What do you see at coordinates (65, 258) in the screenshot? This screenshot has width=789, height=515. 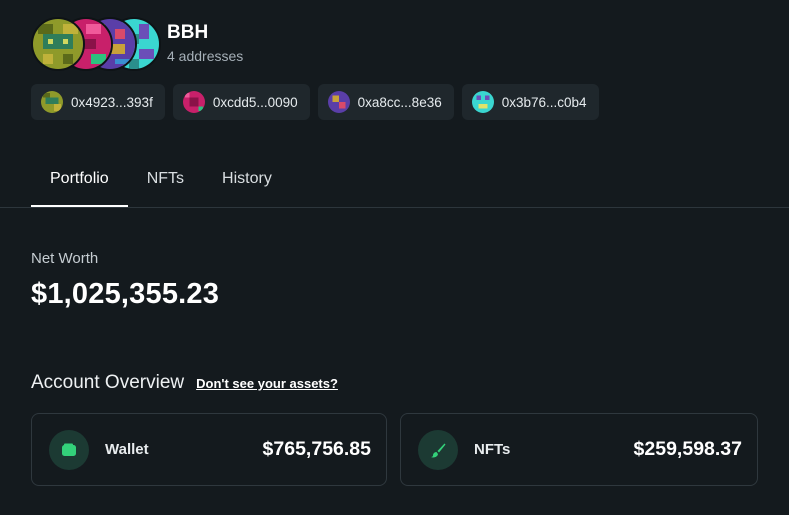 I see `net-worth-label: Net Worth` at bounding box center [65, 258].